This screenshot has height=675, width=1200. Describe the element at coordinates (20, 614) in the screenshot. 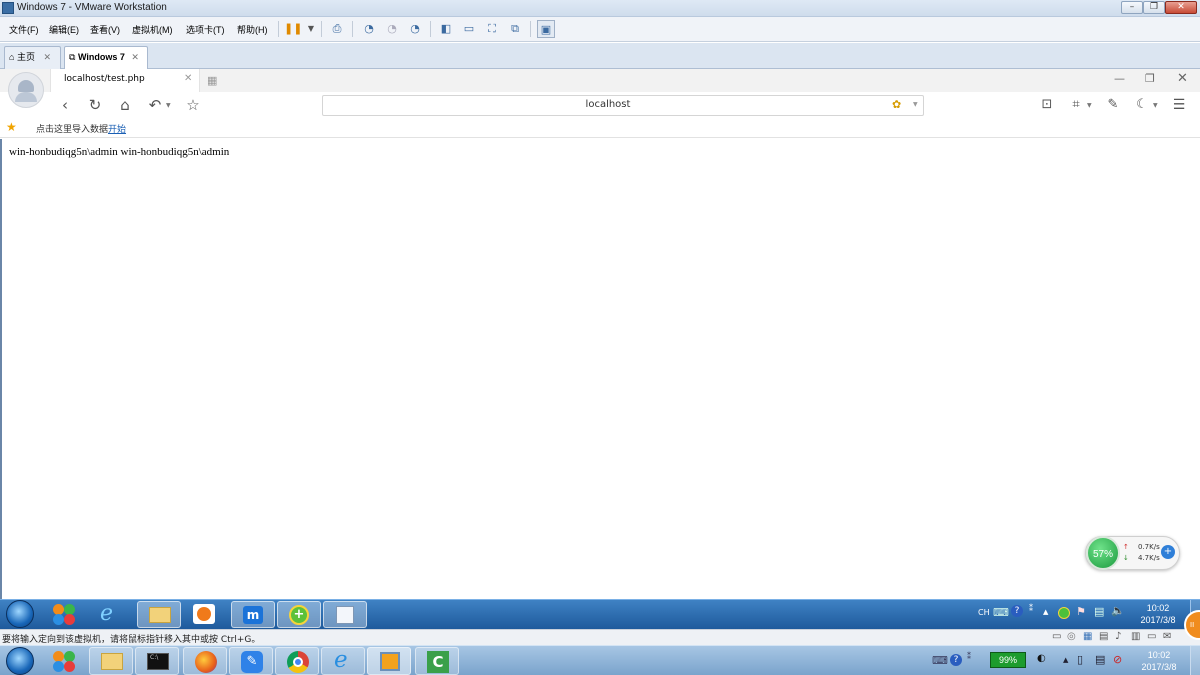

I see `start-button` at that location.